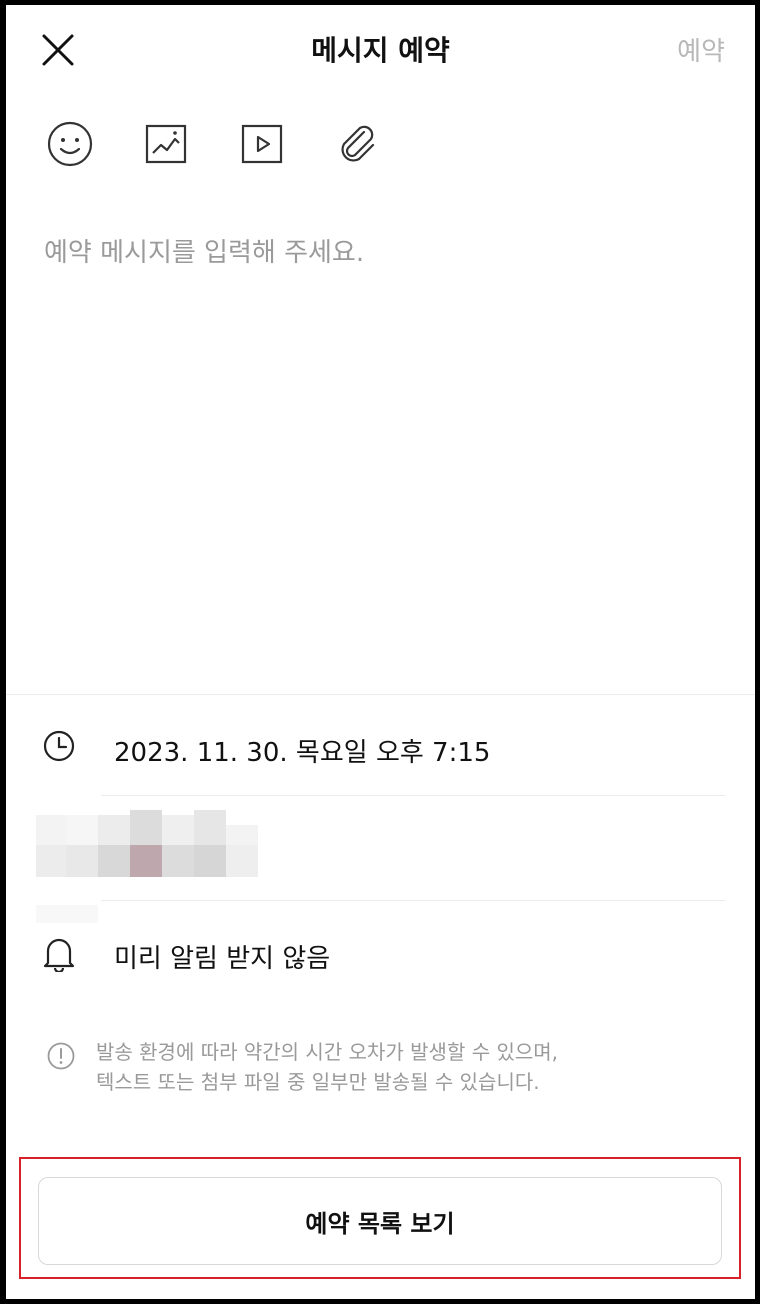 This screenshot has width=760, height=1304. What do you see at coordinates (302, 753) in the screenshot?
I see `schedule-datetime: 2023. 11. 30. 목요일 오후 7:15` at bounding box center [302, 753].